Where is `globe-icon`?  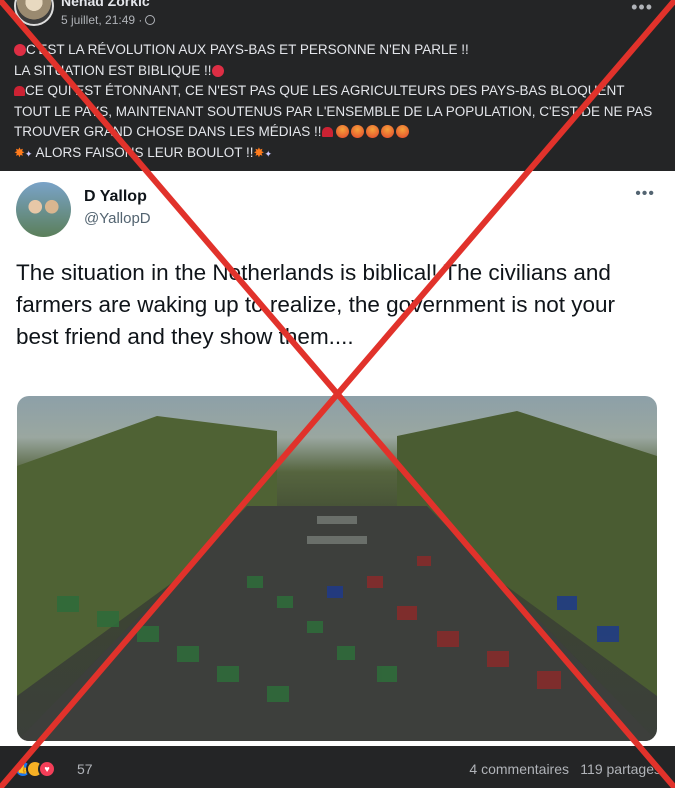 globe-icon is located at coordinates (150, 20).